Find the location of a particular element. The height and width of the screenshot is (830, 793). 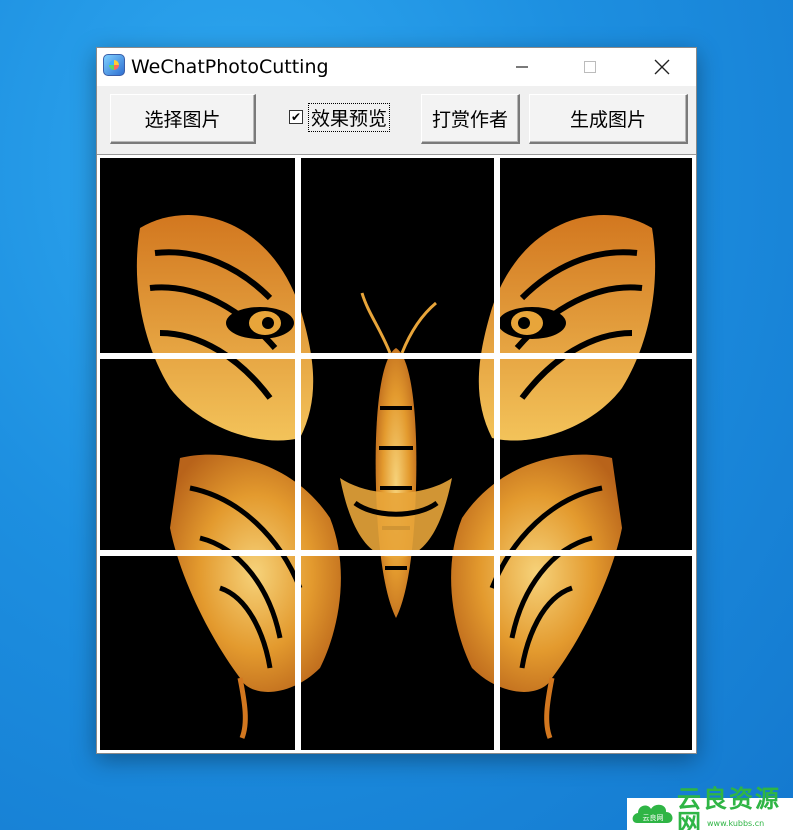

cloud-logo-icon: 云良网 is located at coordinates (653, 814).